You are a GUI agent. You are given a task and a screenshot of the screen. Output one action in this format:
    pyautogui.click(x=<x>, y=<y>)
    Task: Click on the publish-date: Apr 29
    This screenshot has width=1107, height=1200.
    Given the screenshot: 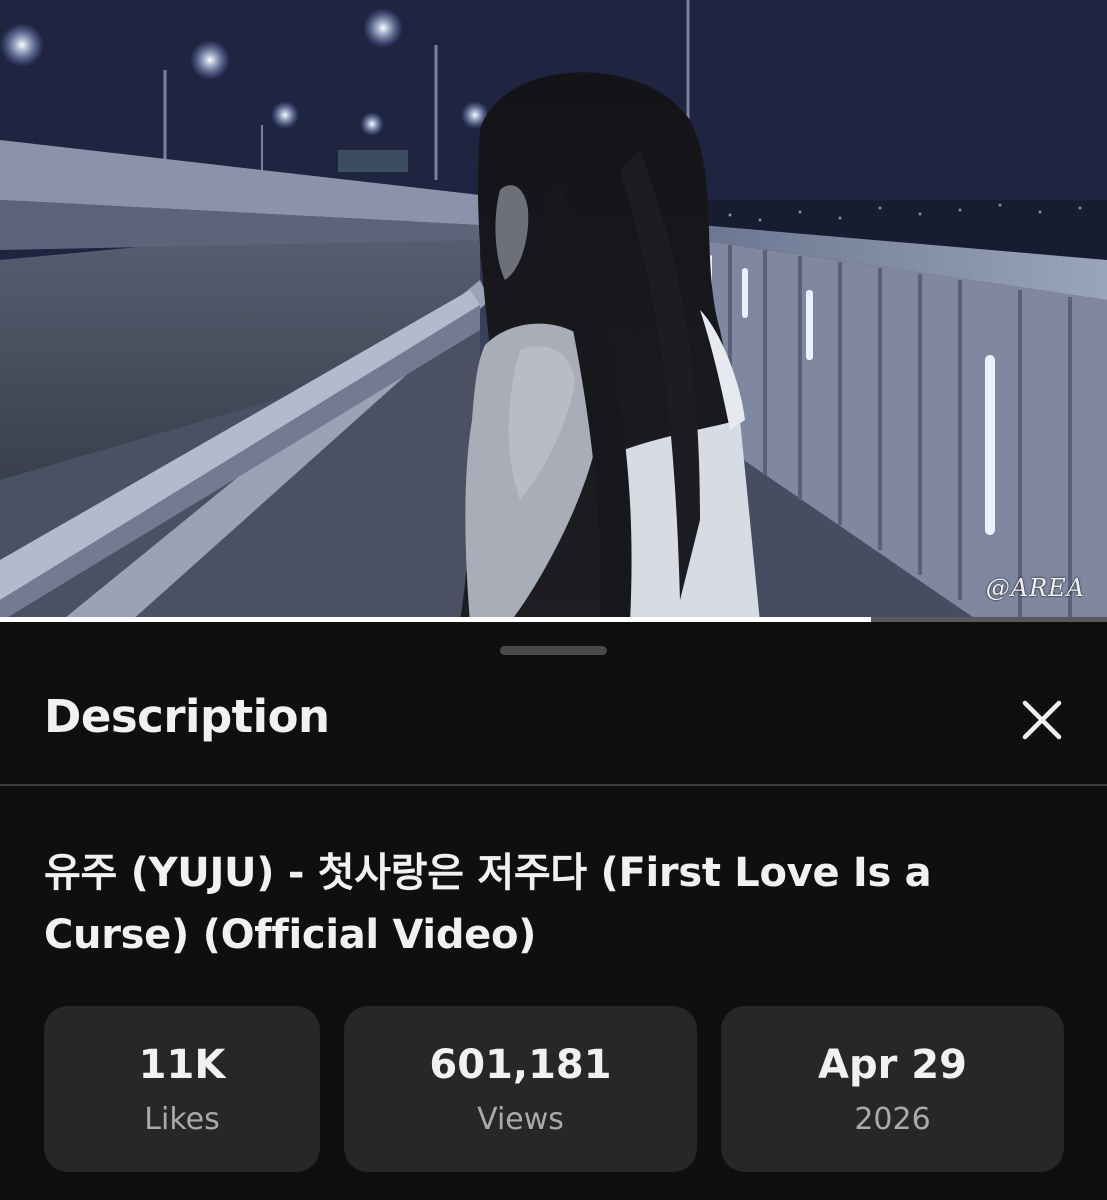 What is the action you would take?
    pyautogui.click(x=892, y=1065)
    